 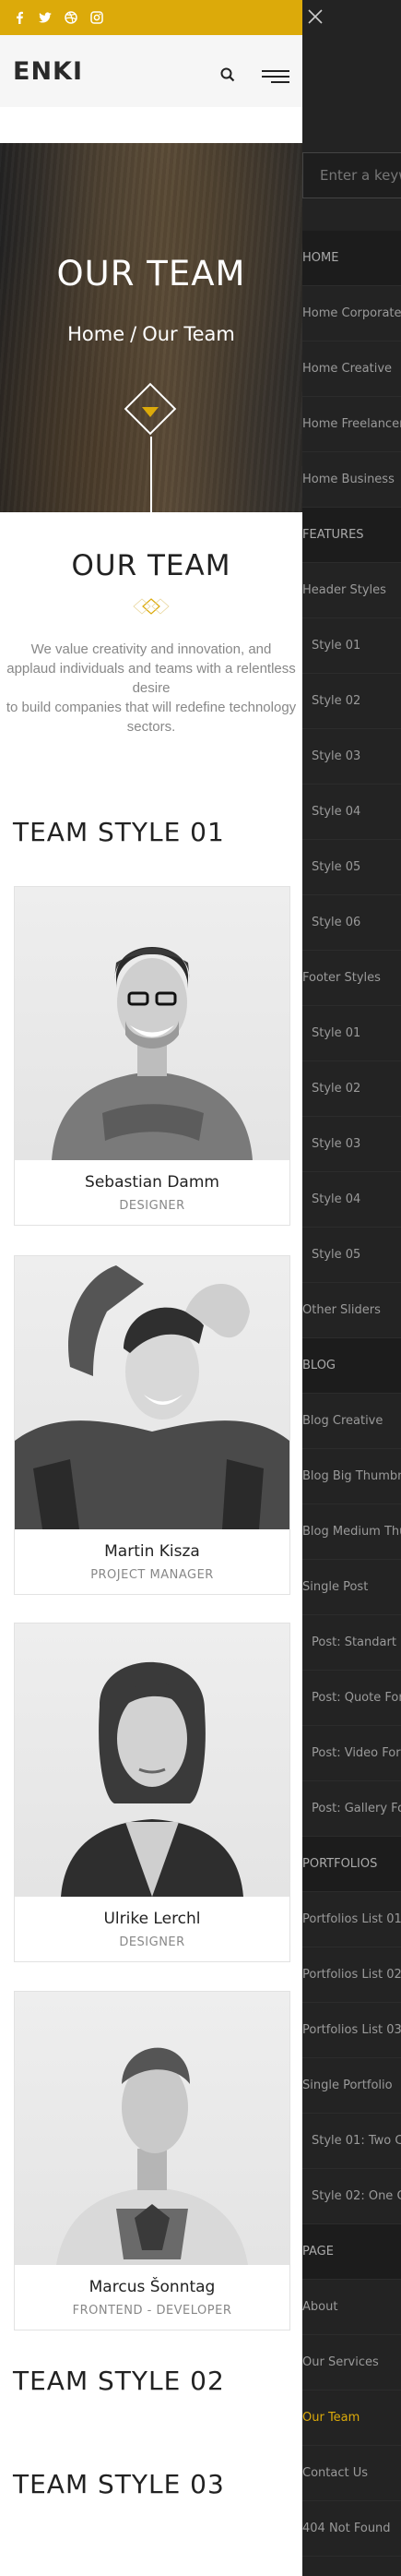 What do you see at coordinates (352, 1865) in the screenshot?
I see `menu-section-portfolios: PORTFOLIOS` at bounding box center [352, 1865].